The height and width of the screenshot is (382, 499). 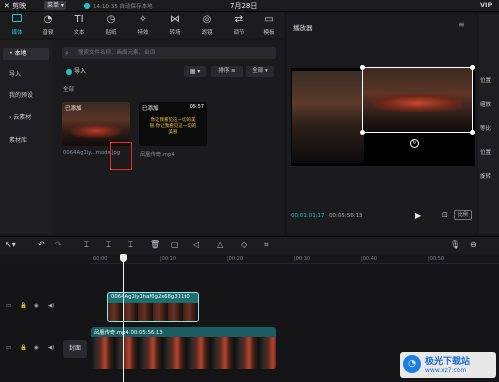 I want to click on filter-all-button: 全部 ▾, so click(x=260, y=71).